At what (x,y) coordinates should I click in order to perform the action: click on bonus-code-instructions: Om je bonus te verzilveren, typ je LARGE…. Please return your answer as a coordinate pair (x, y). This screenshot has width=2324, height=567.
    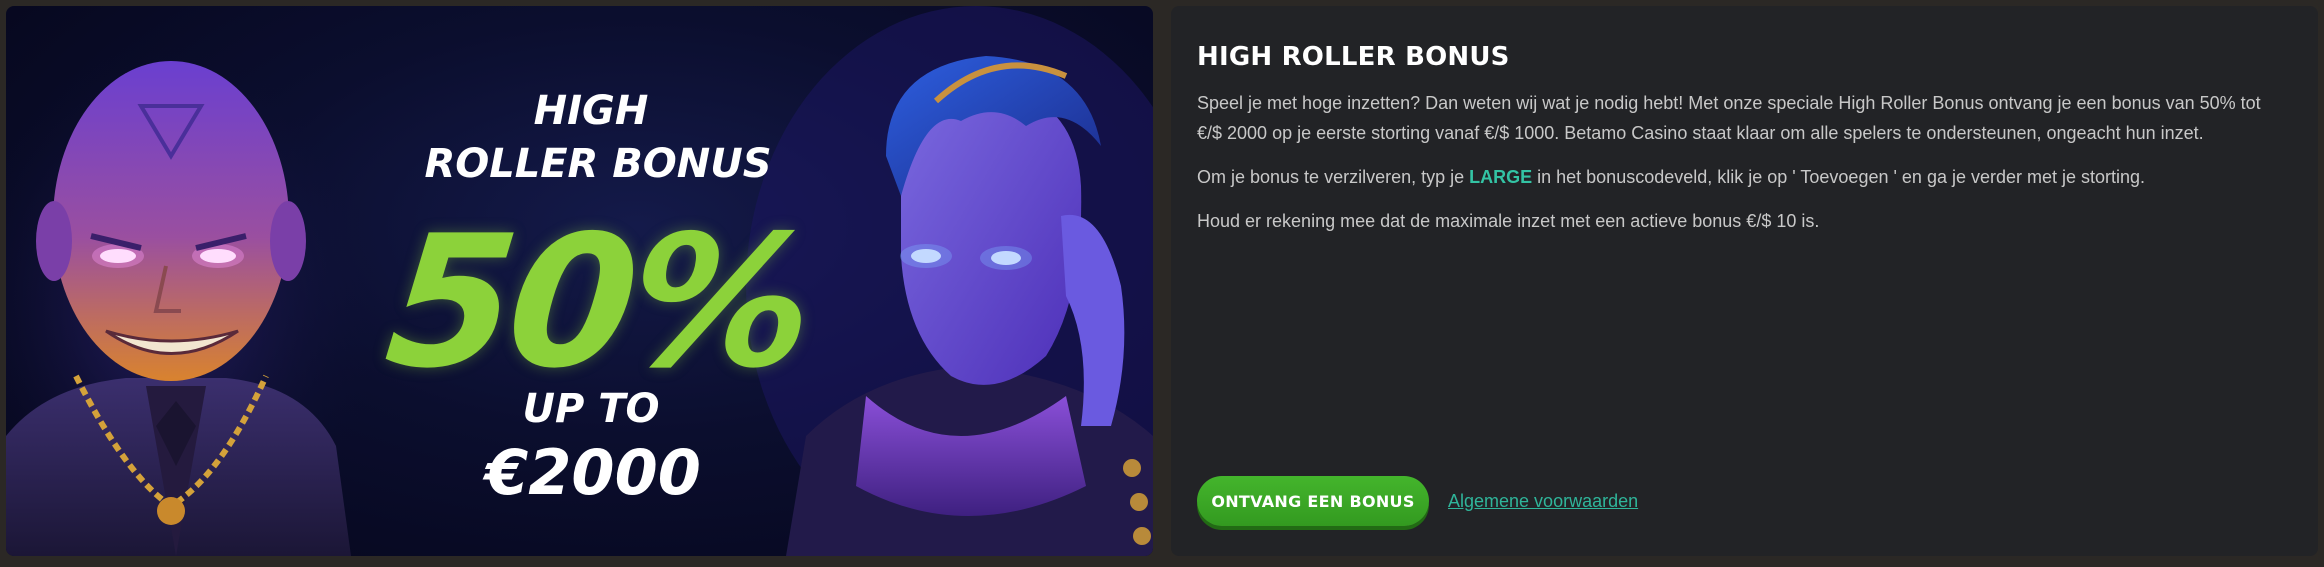
    Looking at the image, I should click on (1742, 177).